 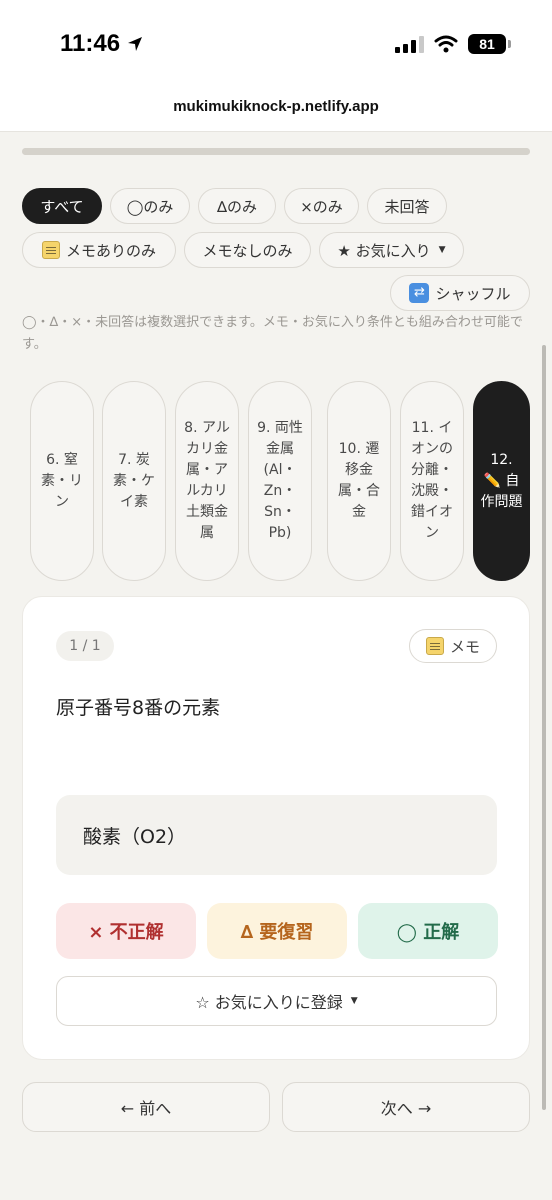 I want to click on url-text: mukimukiknock-p.netlify.app, so click(x=276, y=106).